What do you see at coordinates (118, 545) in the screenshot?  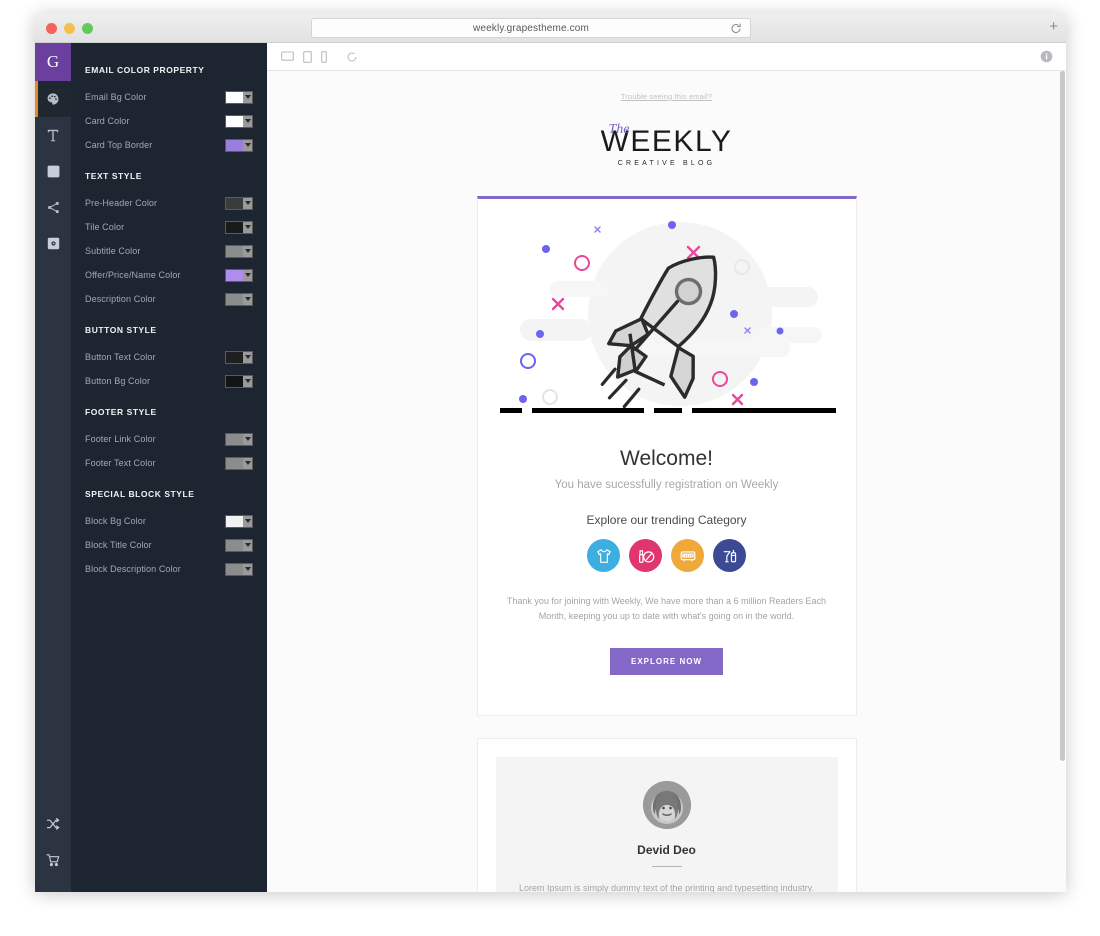 I see `property-label: Block Title Color` at bounding box center [118, 545].